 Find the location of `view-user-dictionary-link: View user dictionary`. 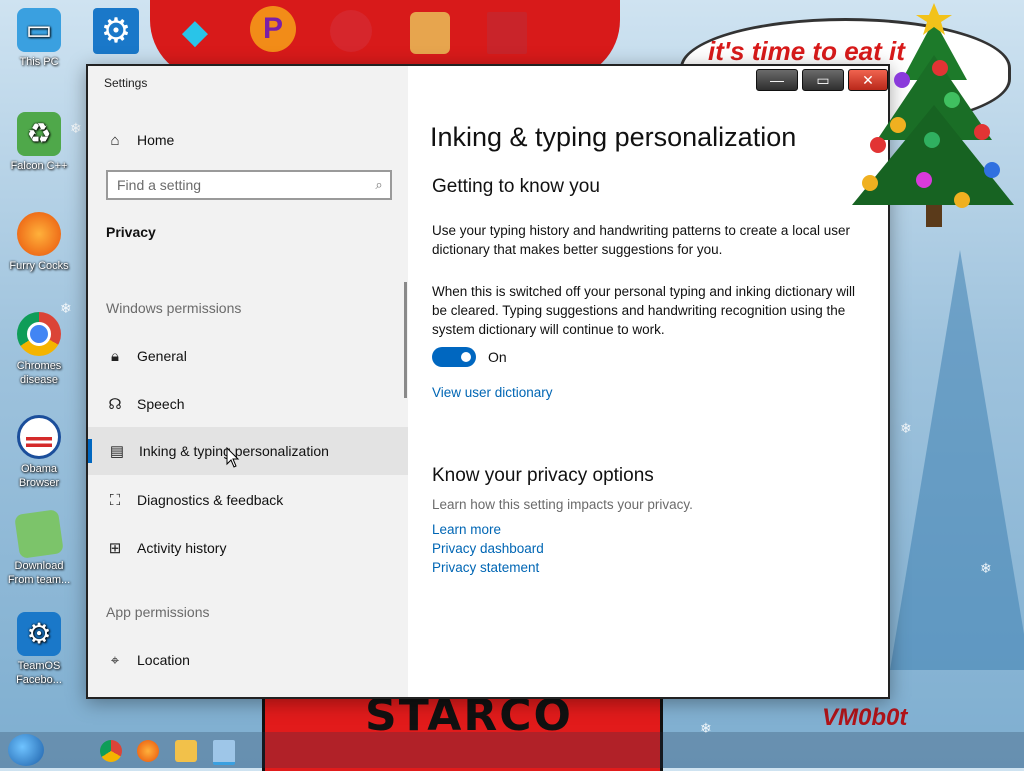

view-user-dictionary-link: View user dictionary is located at coordinates (492, 392).